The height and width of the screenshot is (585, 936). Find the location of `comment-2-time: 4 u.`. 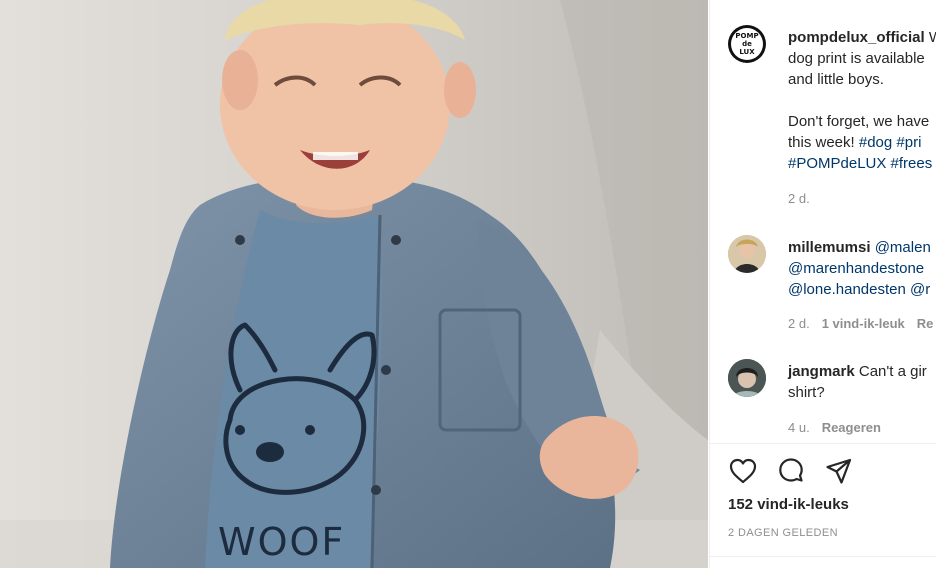

comment-2-time: 4 u. is located at coordinates (799, 427).